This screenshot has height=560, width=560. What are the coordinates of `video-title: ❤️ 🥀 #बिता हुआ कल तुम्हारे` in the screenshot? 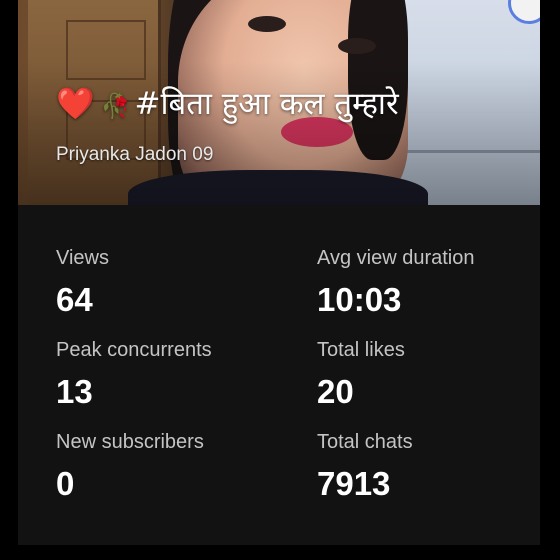 It's located at (227, 103).